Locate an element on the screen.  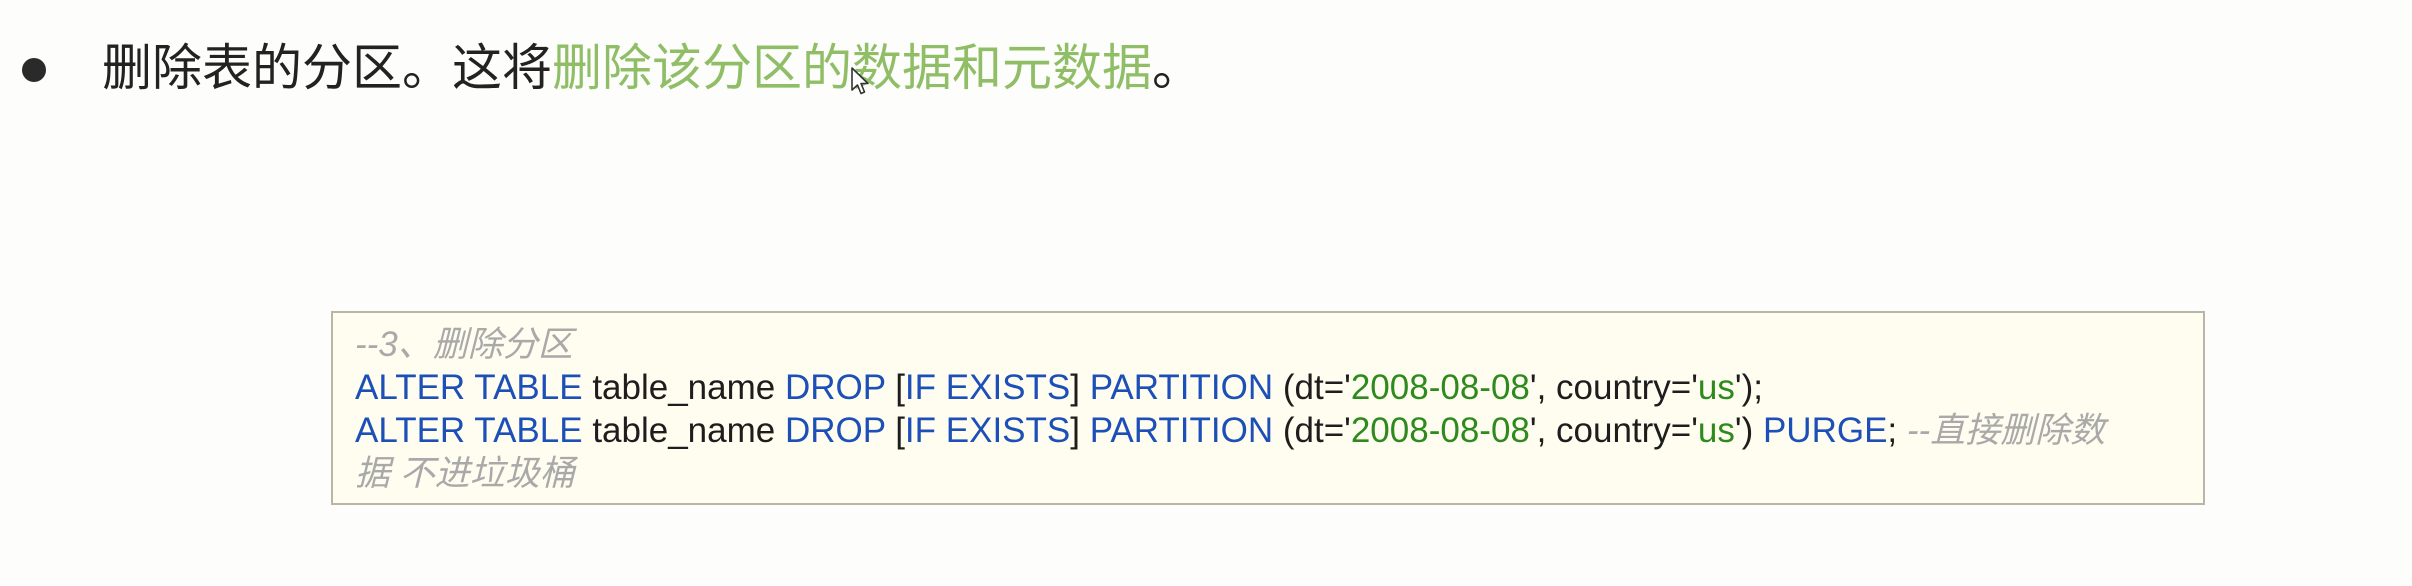
inline-comment-continued: 据 不进垃圾桶 is located at coordinates (465, 473).